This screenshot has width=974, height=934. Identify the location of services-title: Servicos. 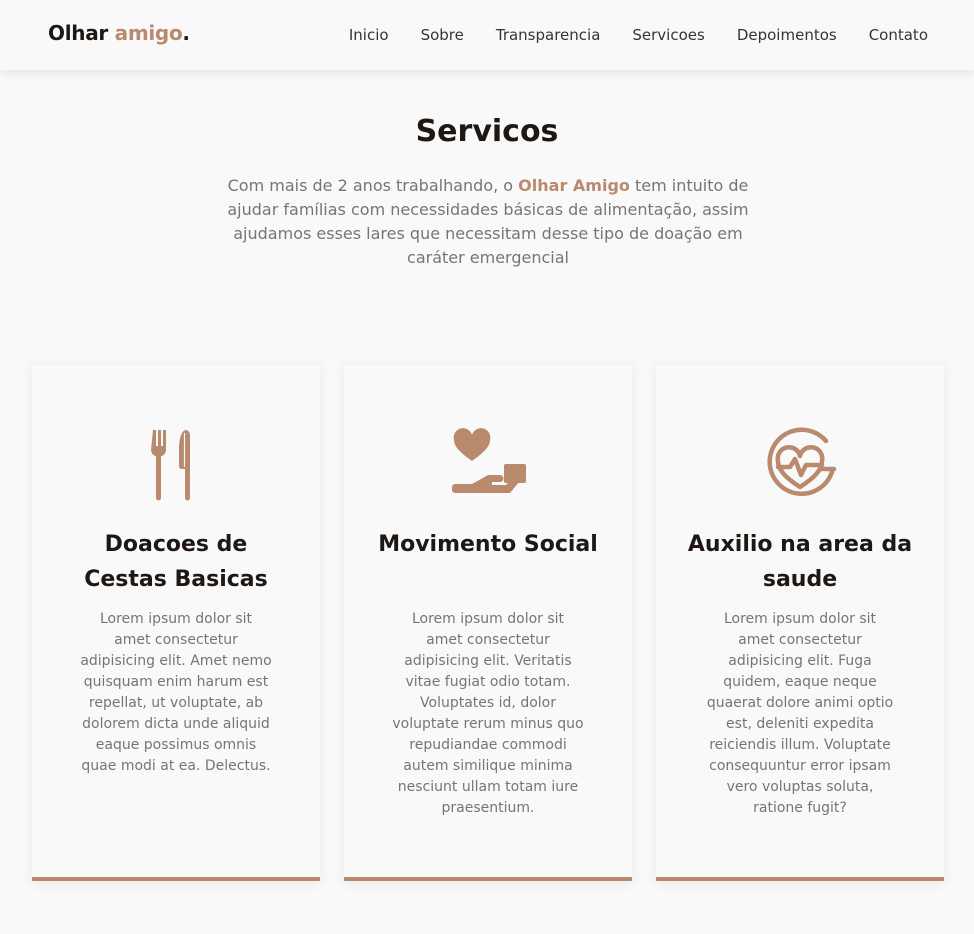
(487, 131).